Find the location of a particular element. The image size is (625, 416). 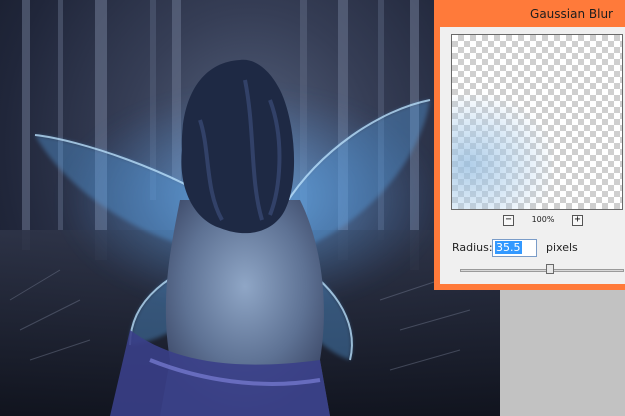

radius-value: 35.5 is located at coordinates (508, 247).